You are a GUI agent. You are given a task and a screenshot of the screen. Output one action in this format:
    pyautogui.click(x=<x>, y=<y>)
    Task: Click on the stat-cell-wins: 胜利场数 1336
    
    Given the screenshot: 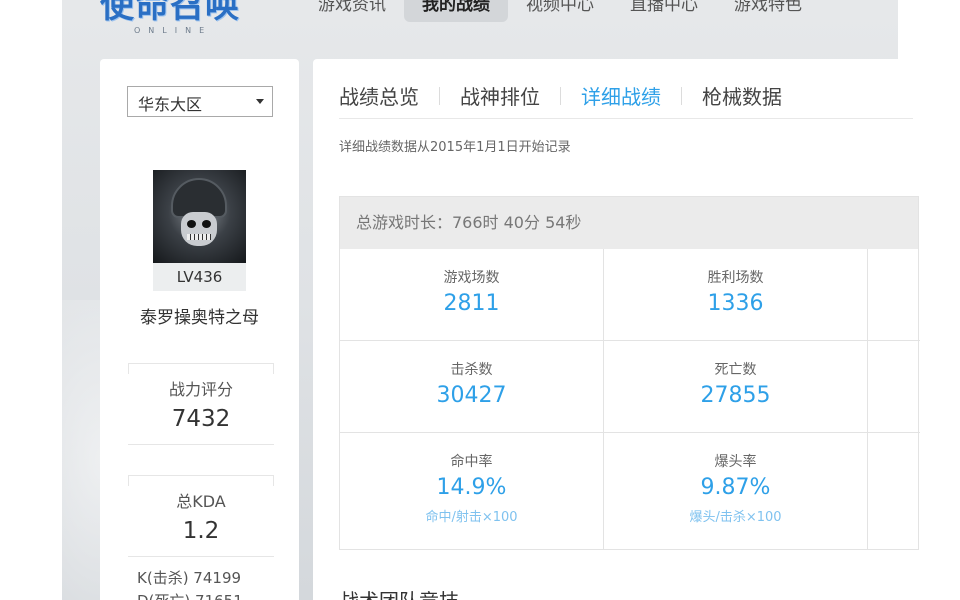 What is the action you would take?
    pyautogui.click(x=736, y=295)
    